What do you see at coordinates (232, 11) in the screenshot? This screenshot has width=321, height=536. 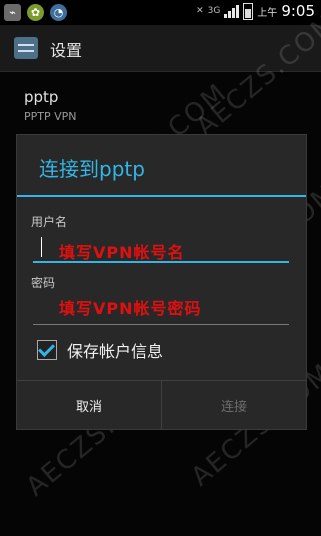 I see `signal-icon` at bounding box center [232, 11].